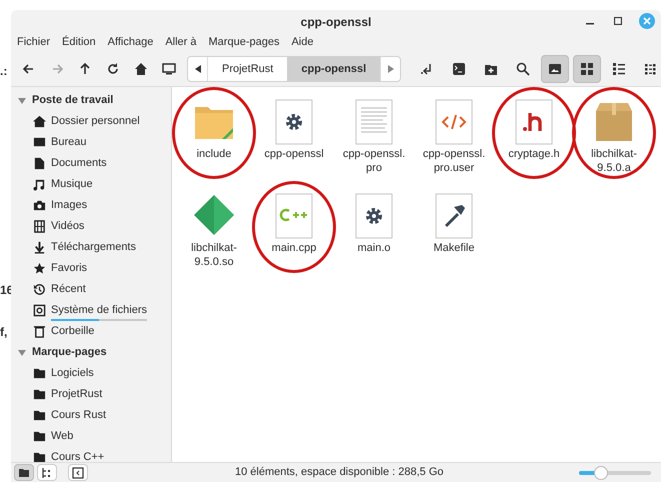 The width and height of the screenshot is (661, 482). I want to click on download-icon, so click(39, 247).